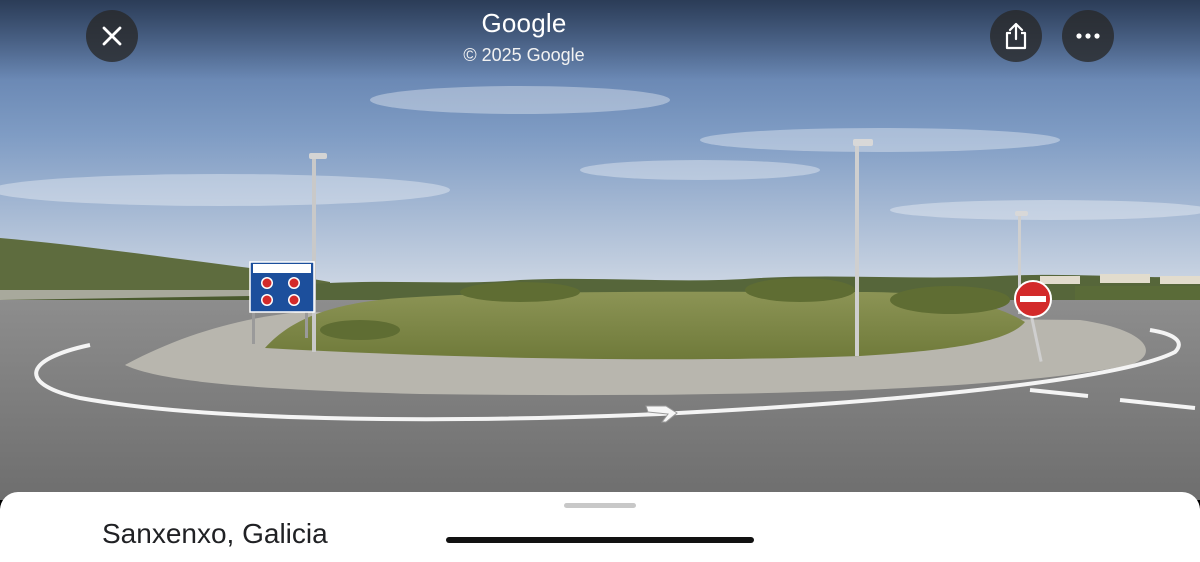 The width and height of the screenshot is (1200, 562). I want to click on home-indicator, so click(600, 540).